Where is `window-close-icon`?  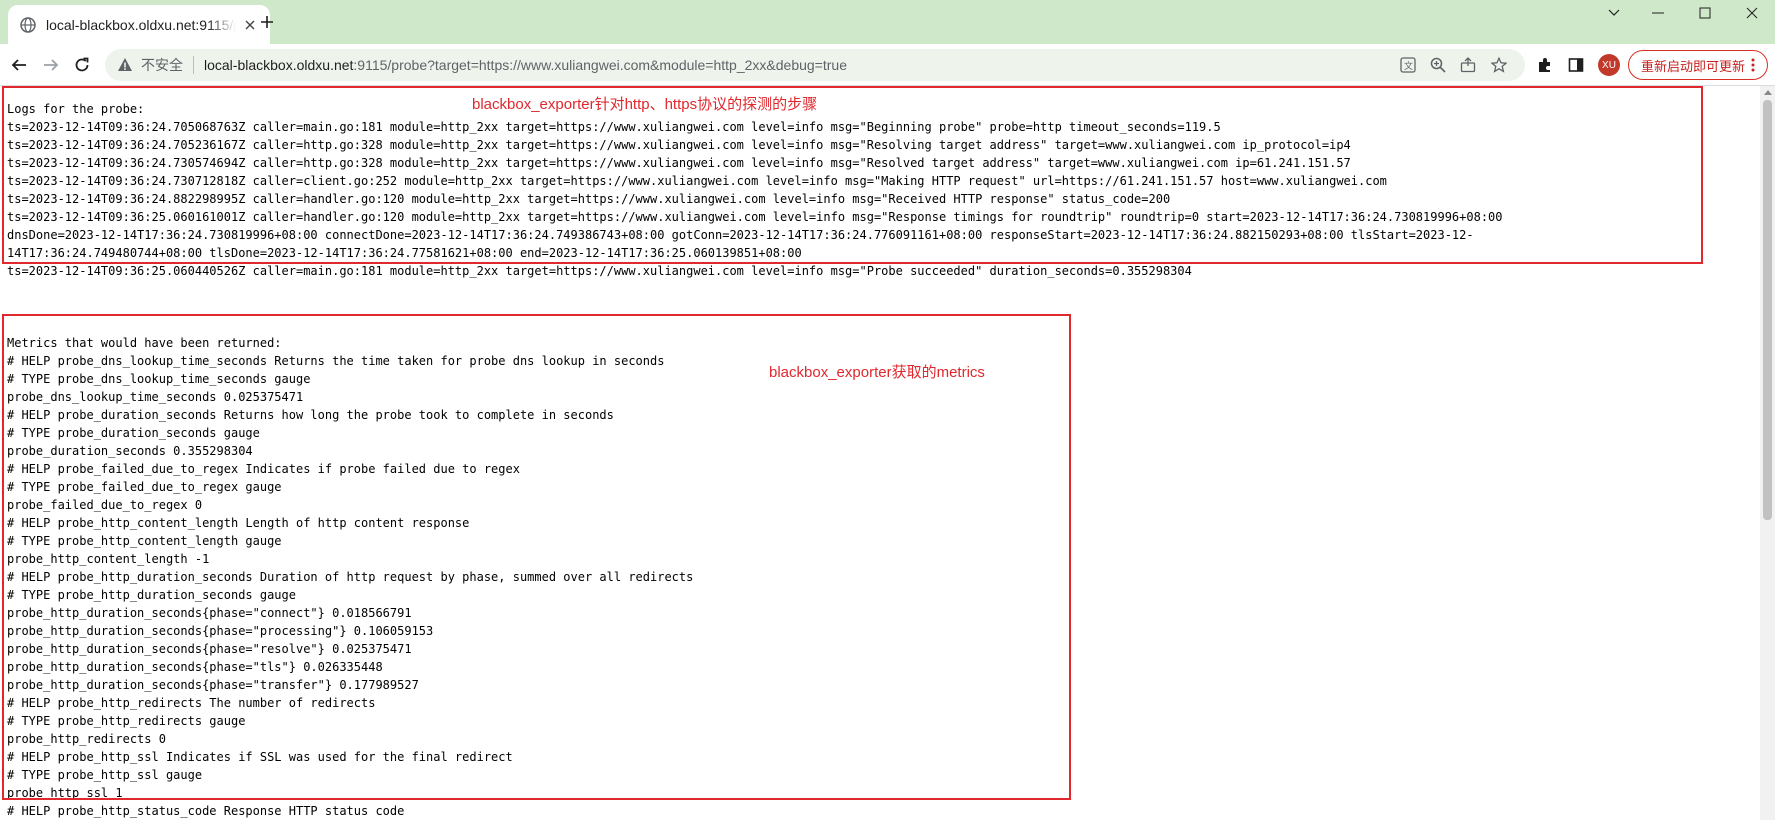
window-close-icon is located at coordinates (1752, 13).